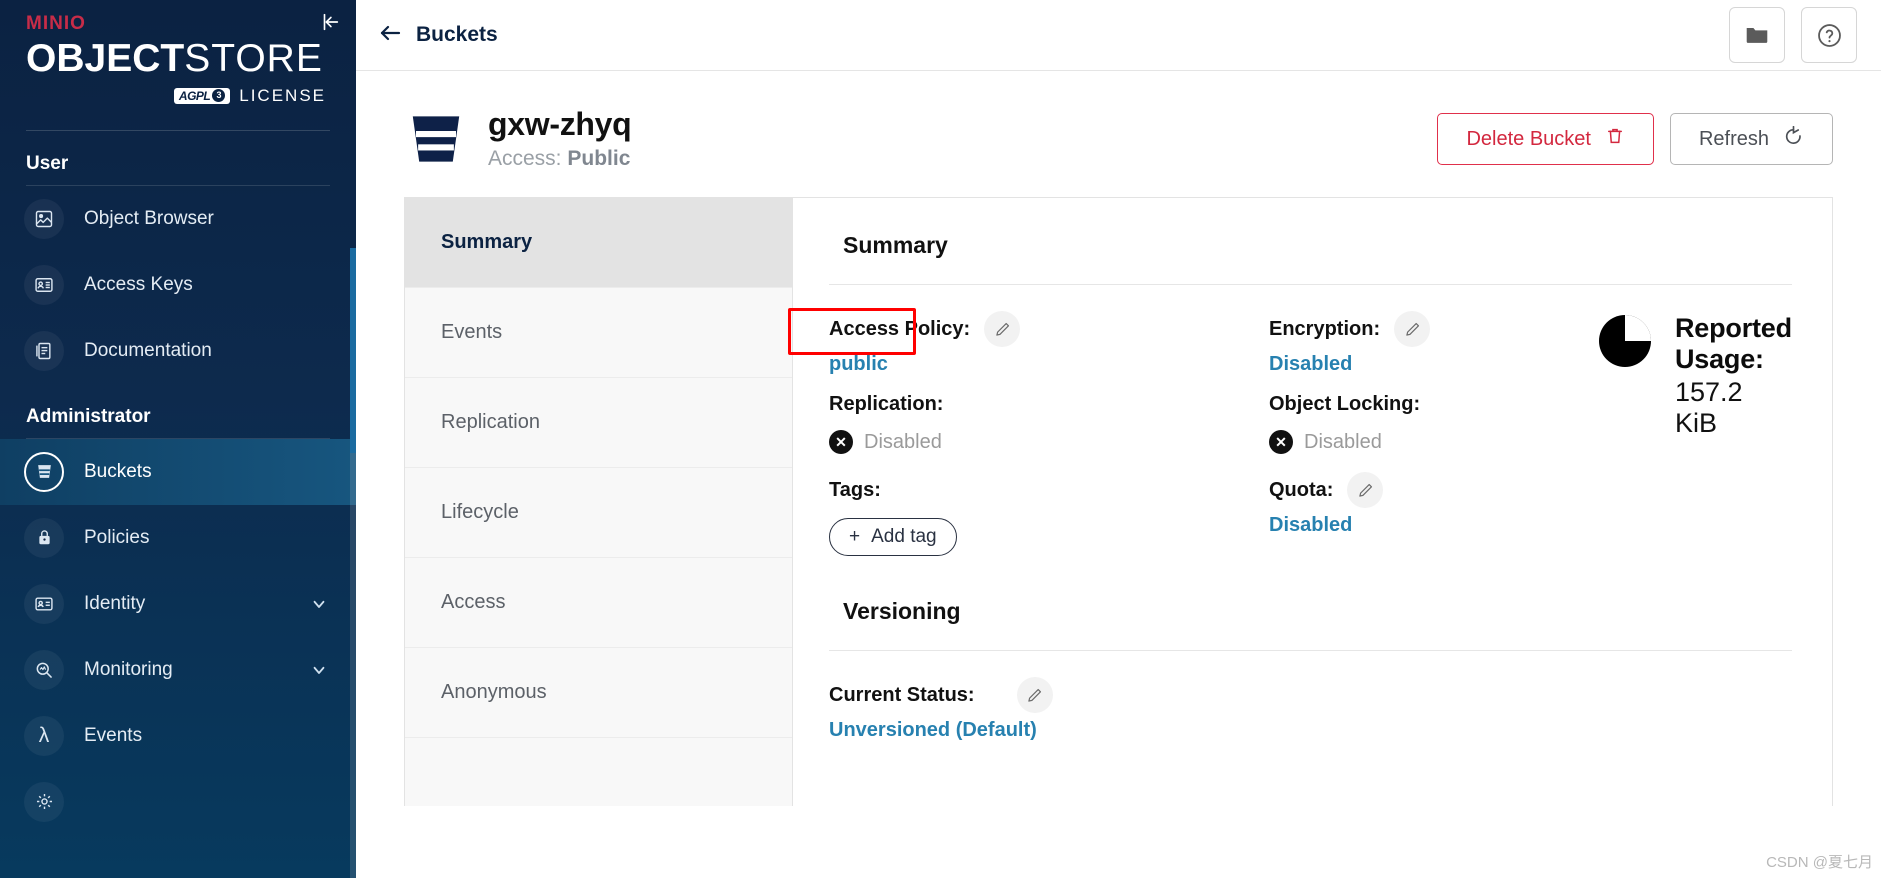 The width and height of the screenshot is (1881, 878). What do you see at coordinates (1733, 376) in the screenshot?
I see `reported-usage-text: Reported Usage: 157.2 KiB` at bounding box center [1733, 376].